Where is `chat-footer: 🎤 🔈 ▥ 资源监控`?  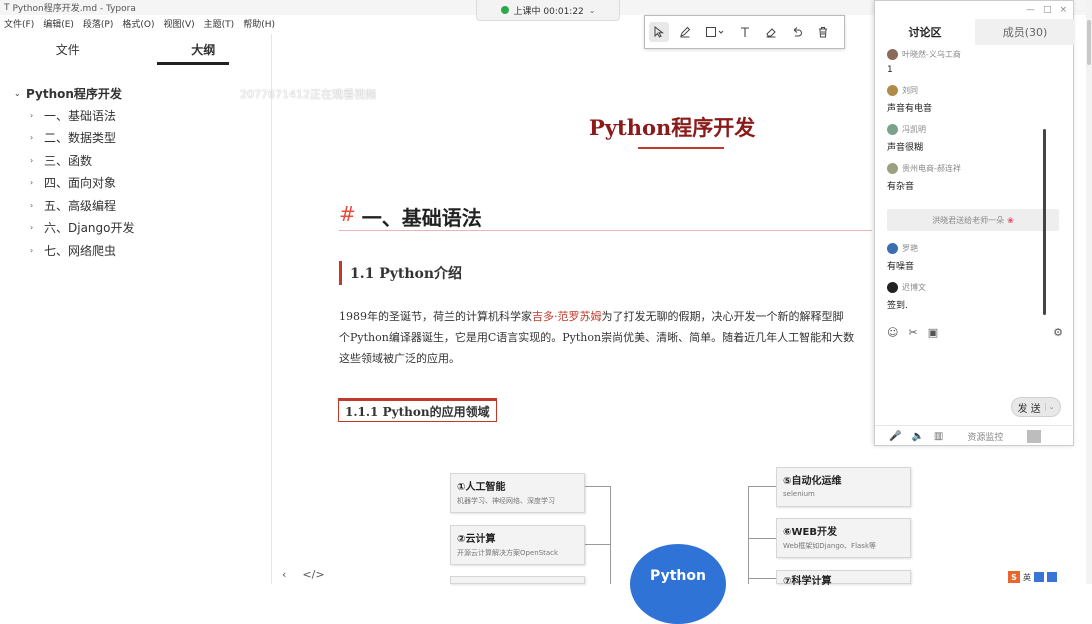 chat-footer: 🎤 🔈 ▥ 资源监控 is located at coordinates (975, 436).